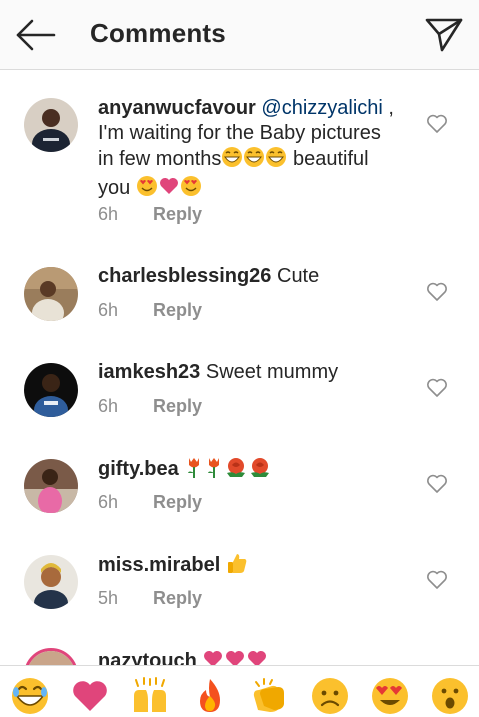  I want to click on comment-time: 5h, so click(108, 598).